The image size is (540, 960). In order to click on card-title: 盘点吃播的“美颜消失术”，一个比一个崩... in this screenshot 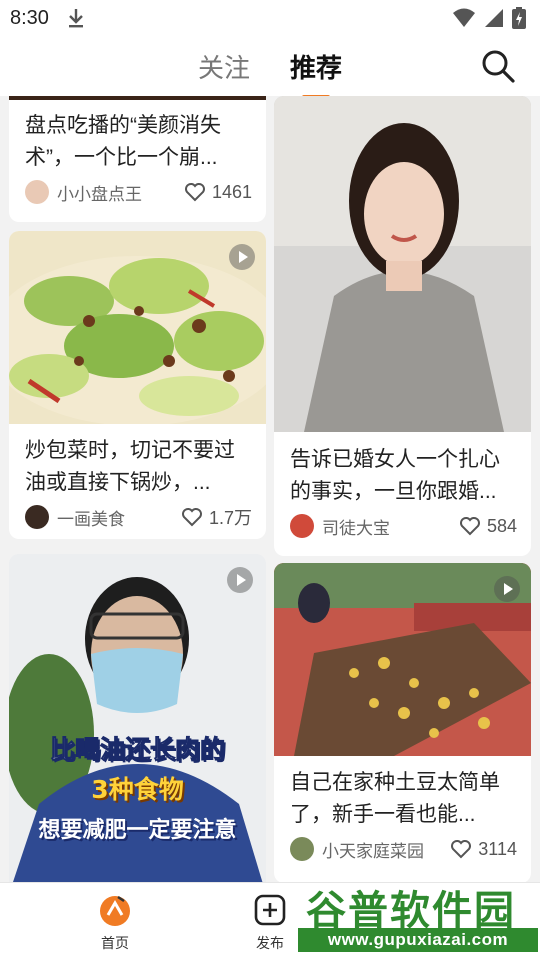, I will do `click(123, 141)`.